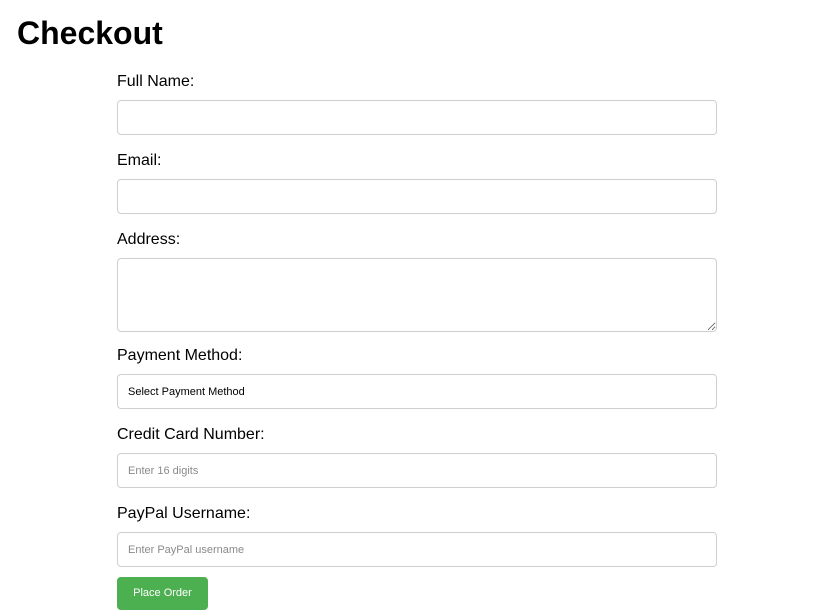 The height and width of the screenshot is (616, 828). Describe the element at coordinates (417, 295) in the screenshot. I see `address-textarea` at that location.